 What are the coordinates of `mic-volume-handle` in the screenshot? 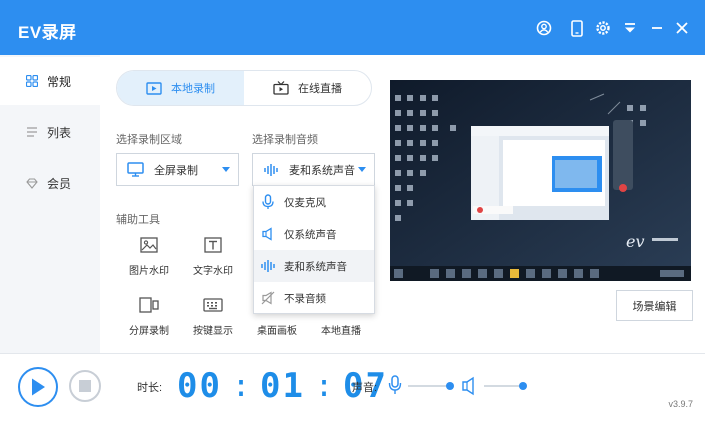 It's located at (450, 386).